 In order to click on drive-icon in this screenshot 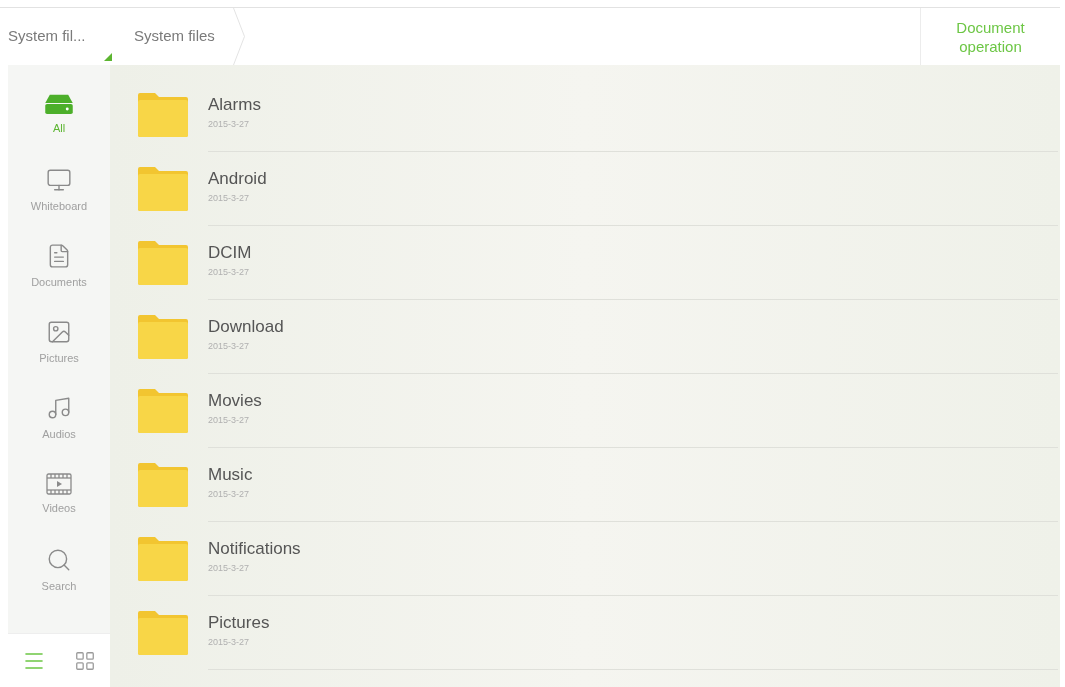, I will do `click(59, 103)`.